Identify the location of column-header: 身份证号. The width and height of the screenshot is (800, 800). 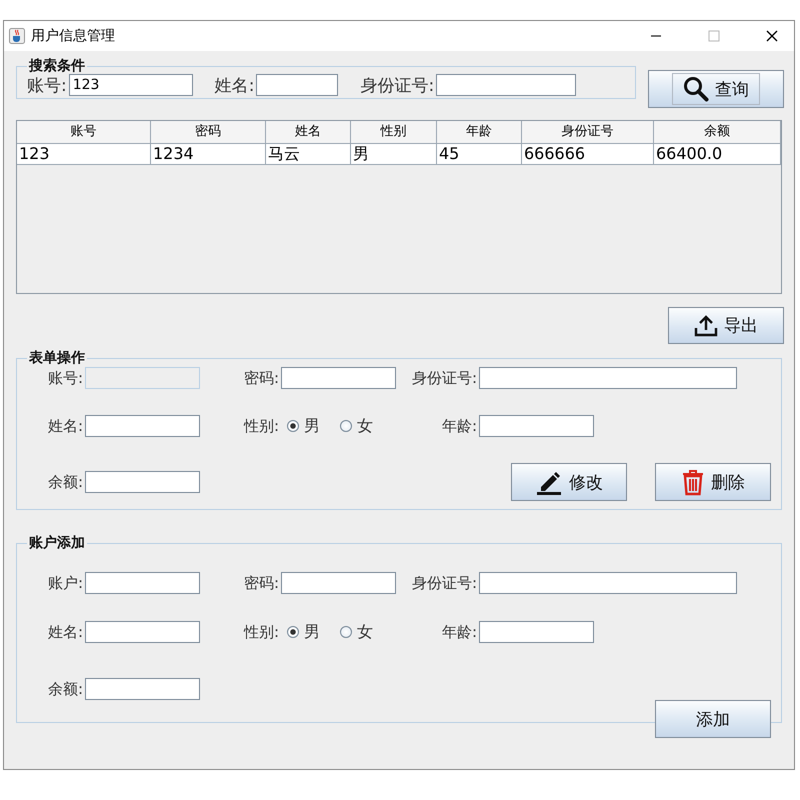
(588, 132).